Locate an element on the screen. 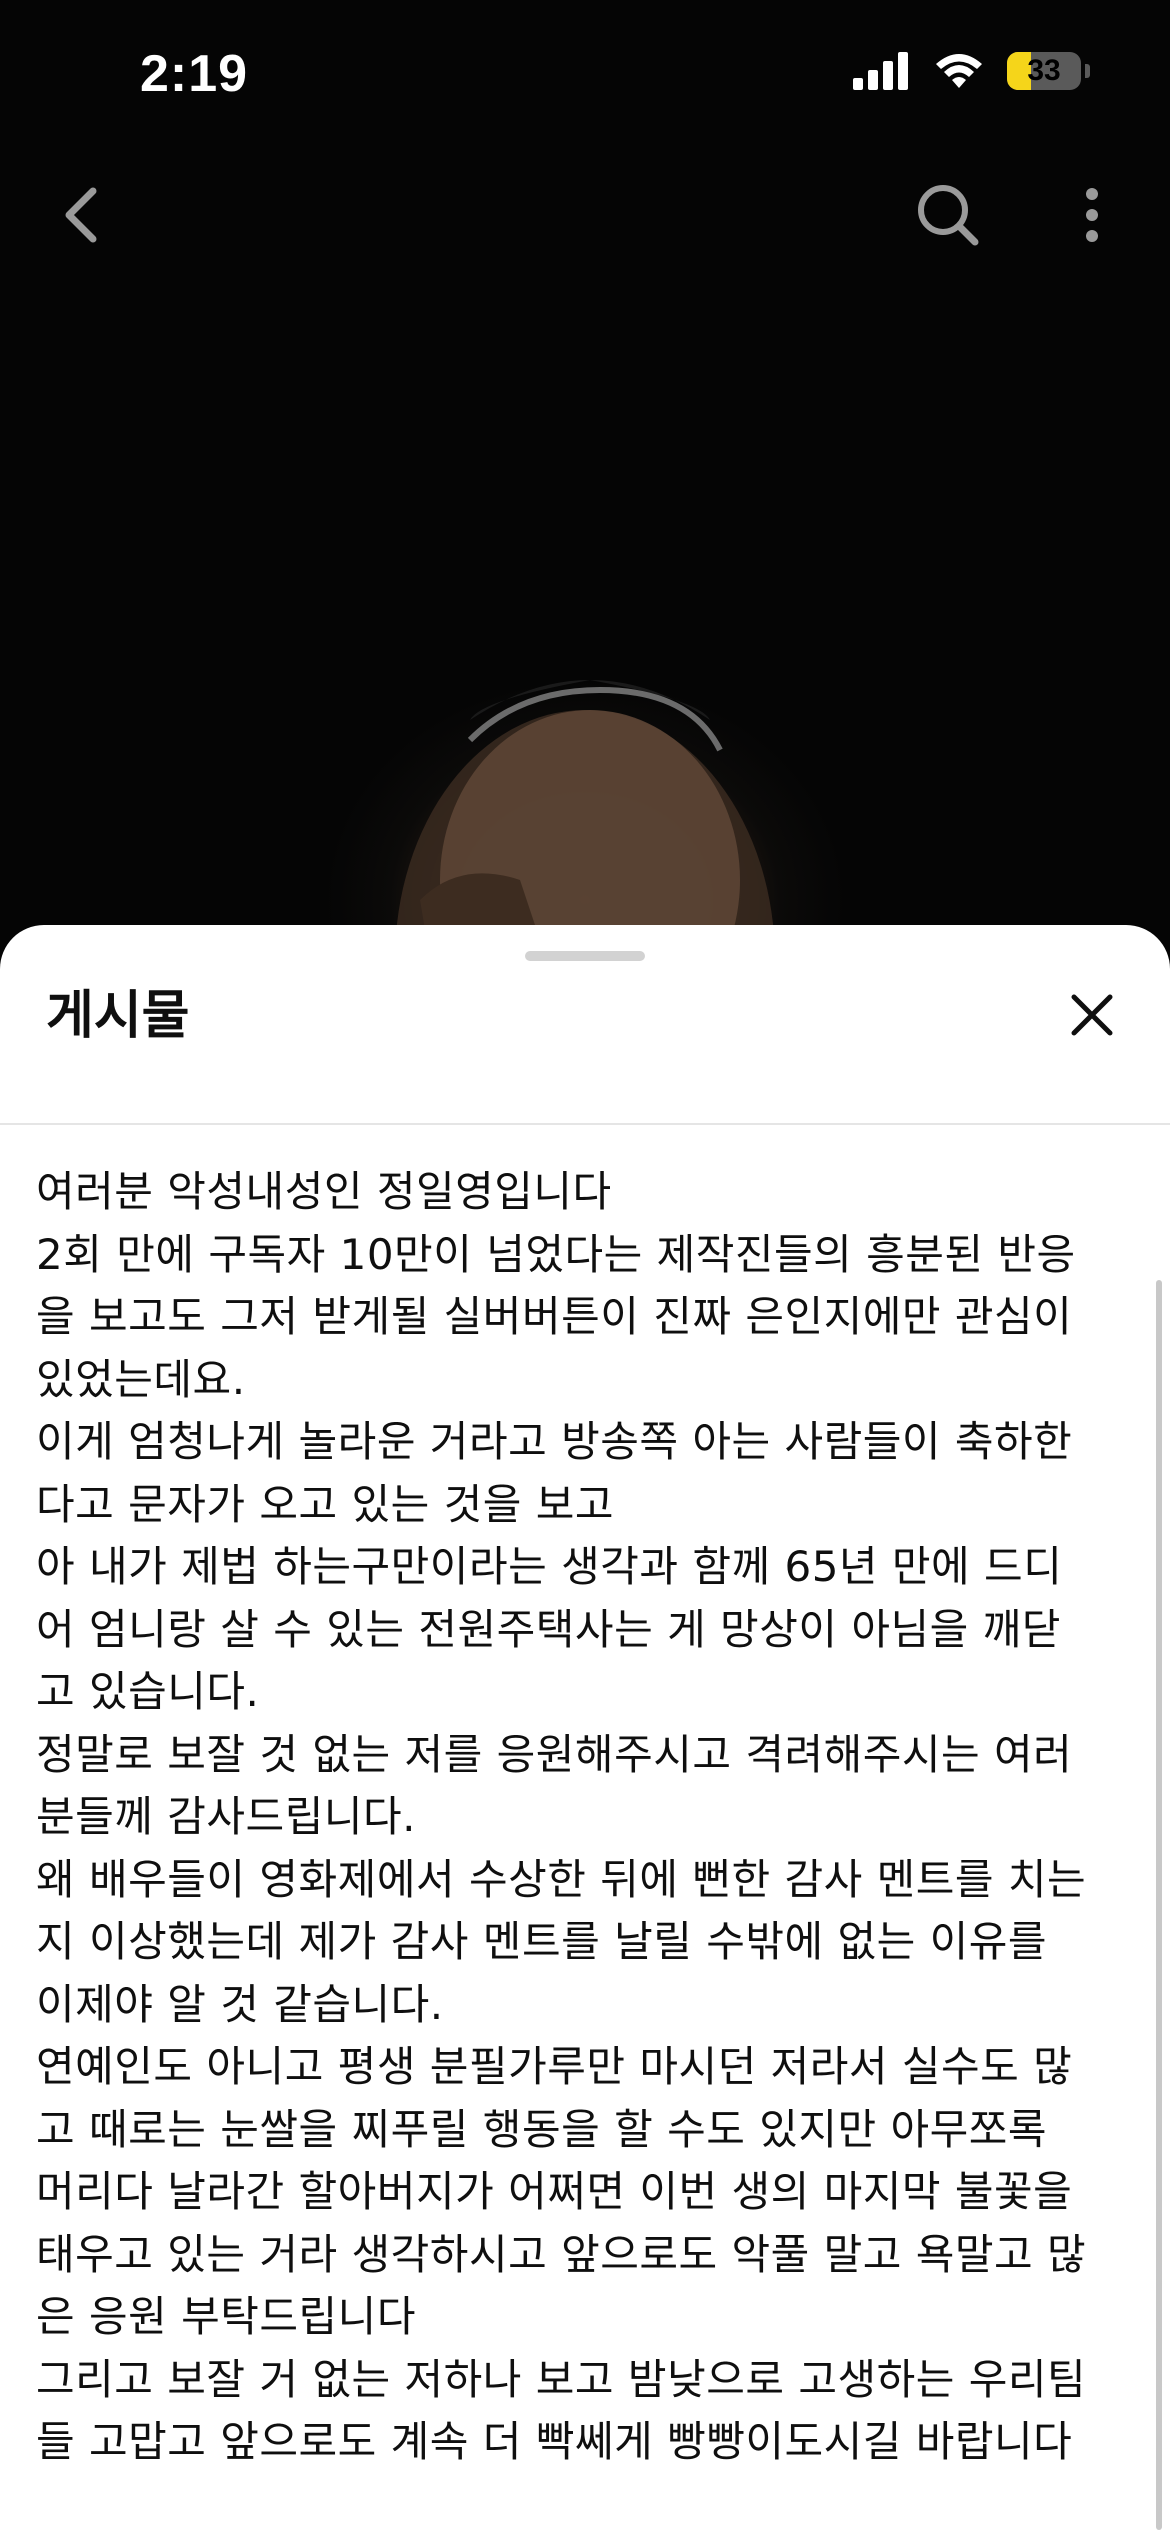  battery-percent: 33 is located at coordinates (1044, 70).